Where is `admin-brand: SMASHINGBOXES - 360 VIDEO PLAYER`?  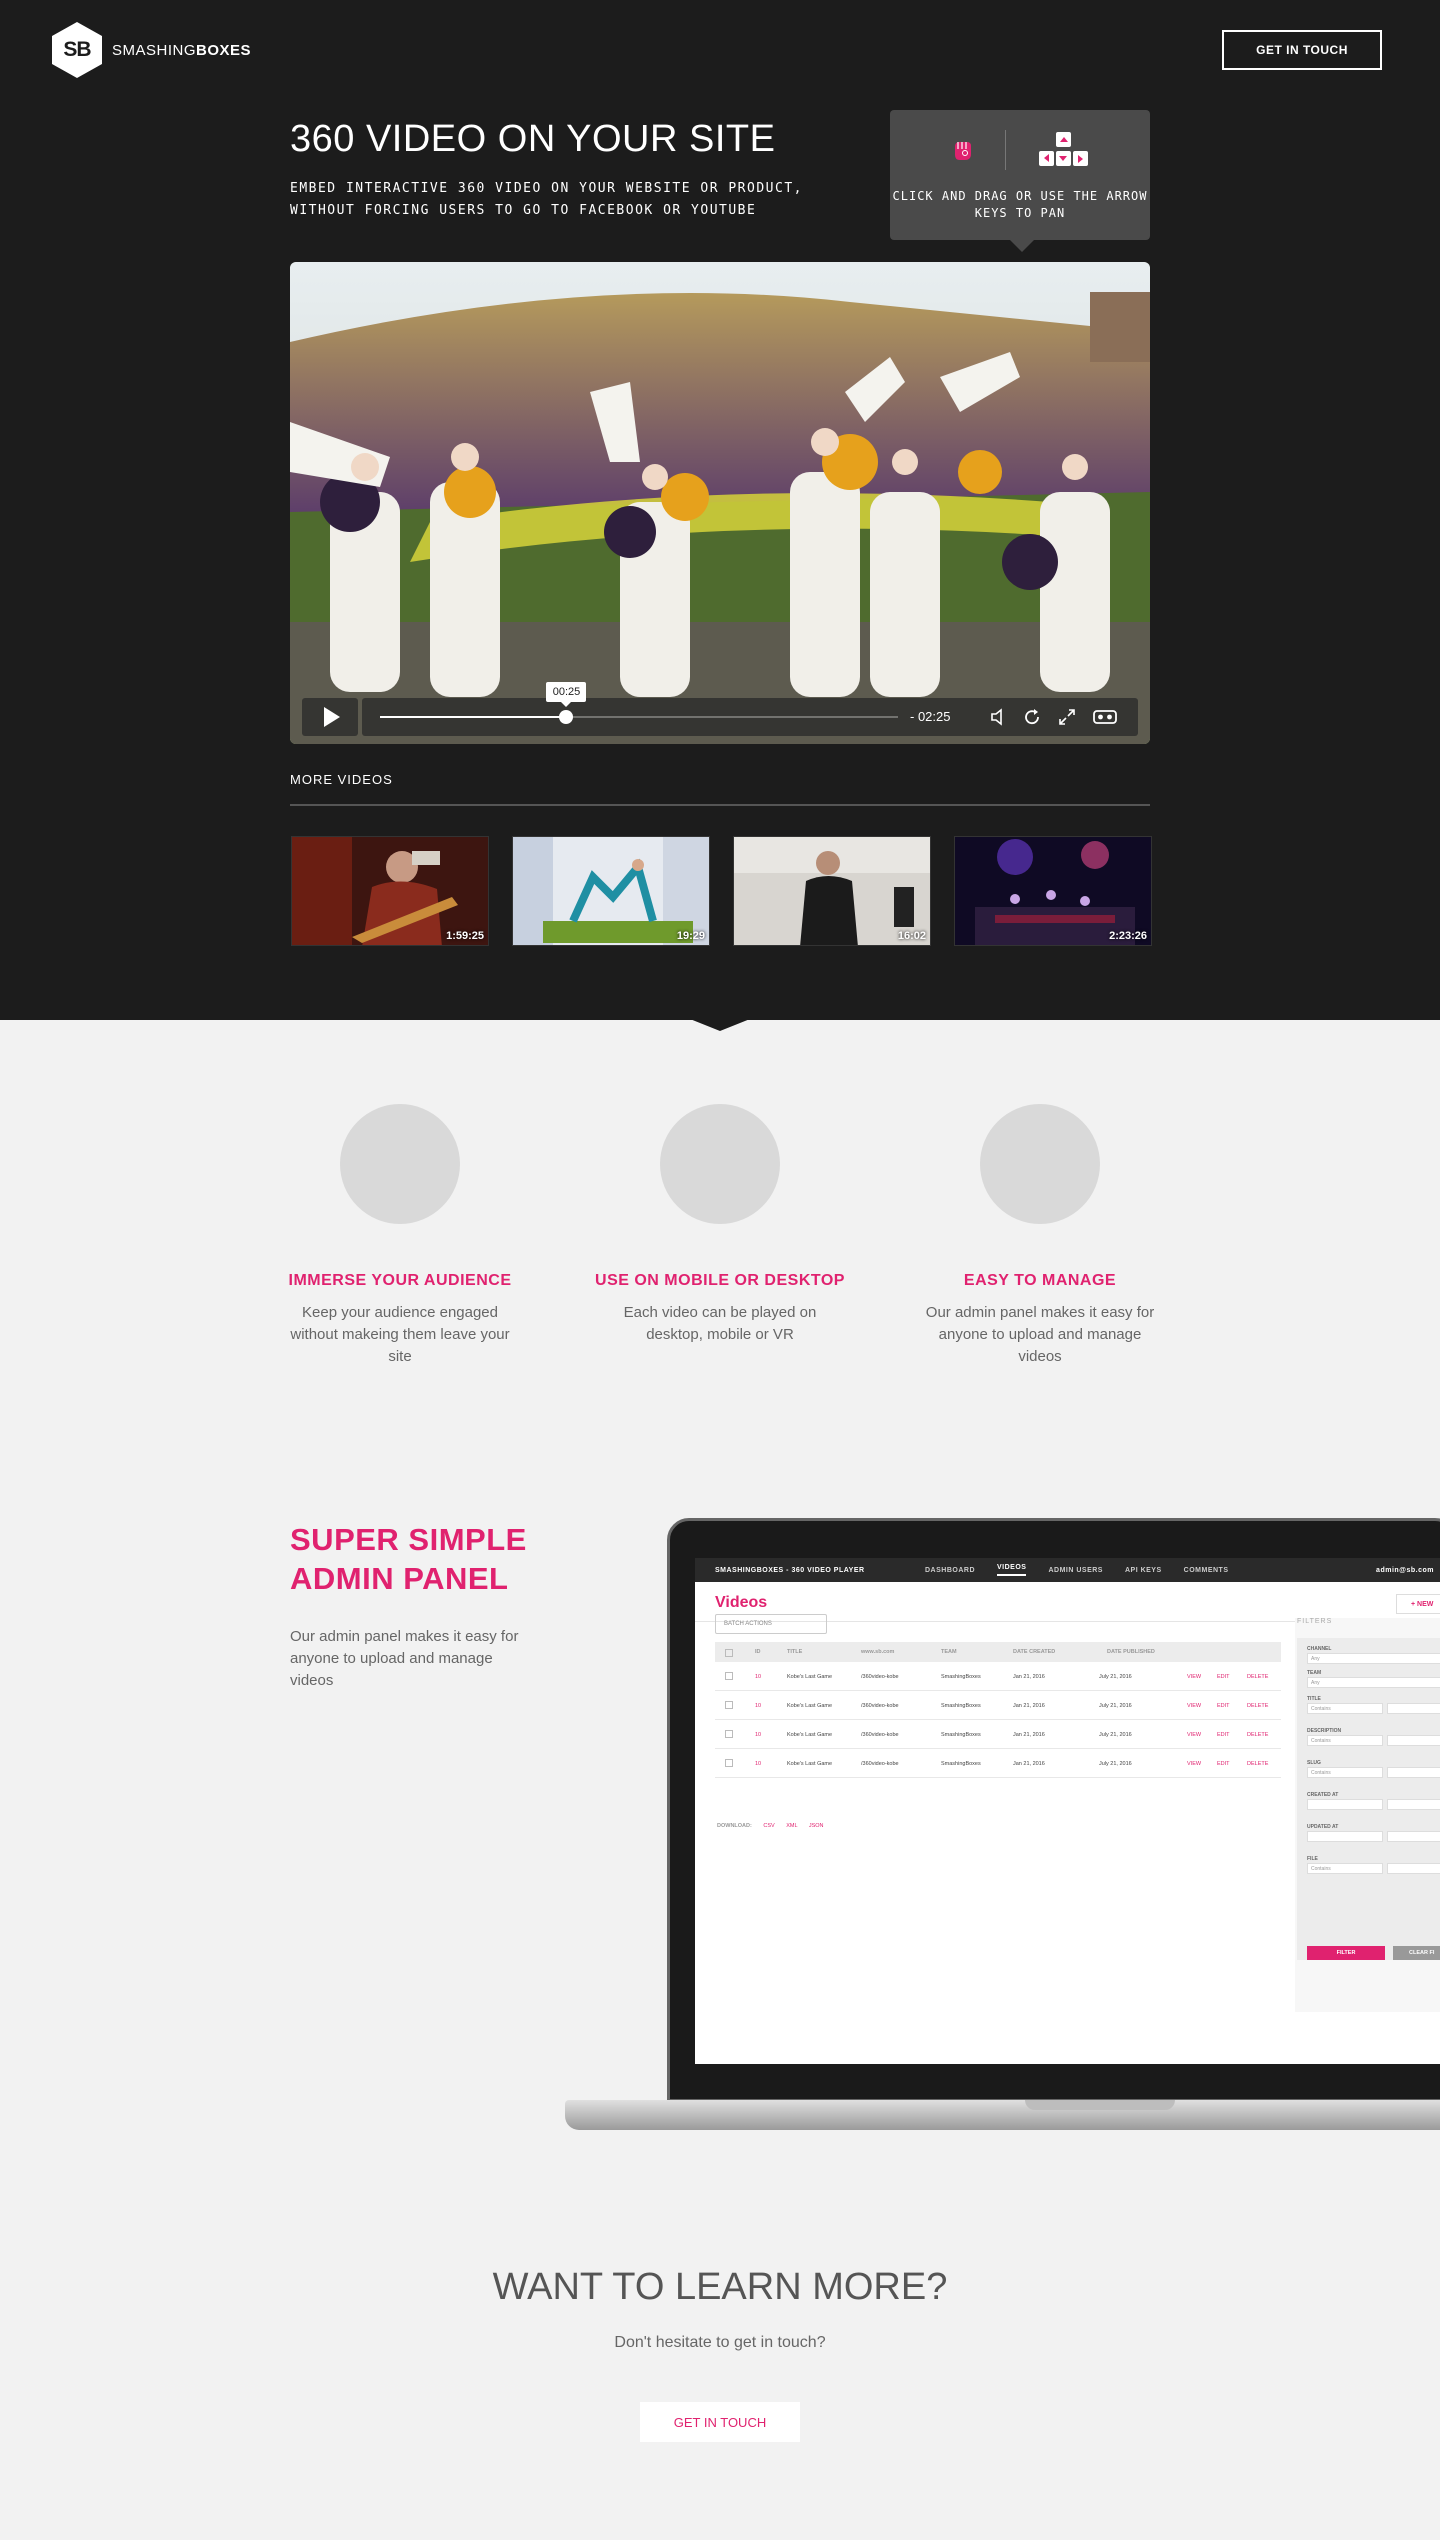
admin-brand: SMASHINGBOXES - 360 VIDEO PLAYER is located at coordinates (790, 1570).